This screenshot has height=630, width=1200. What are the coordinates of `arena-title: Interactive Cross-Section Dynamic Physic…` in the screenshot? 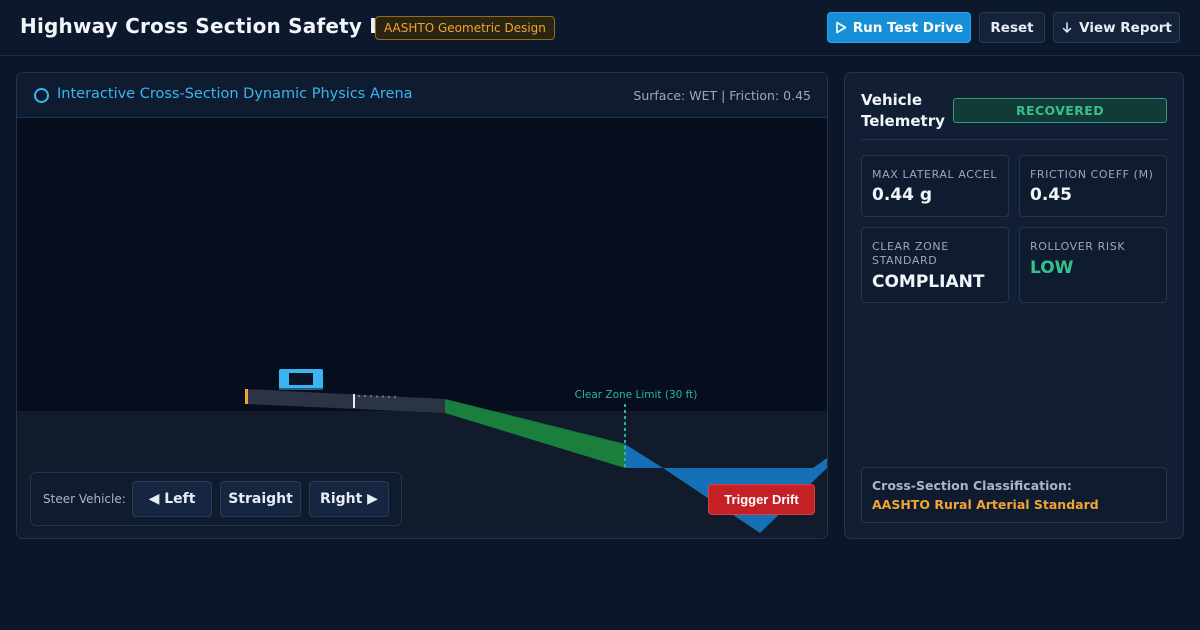 It's located at (235, 94).